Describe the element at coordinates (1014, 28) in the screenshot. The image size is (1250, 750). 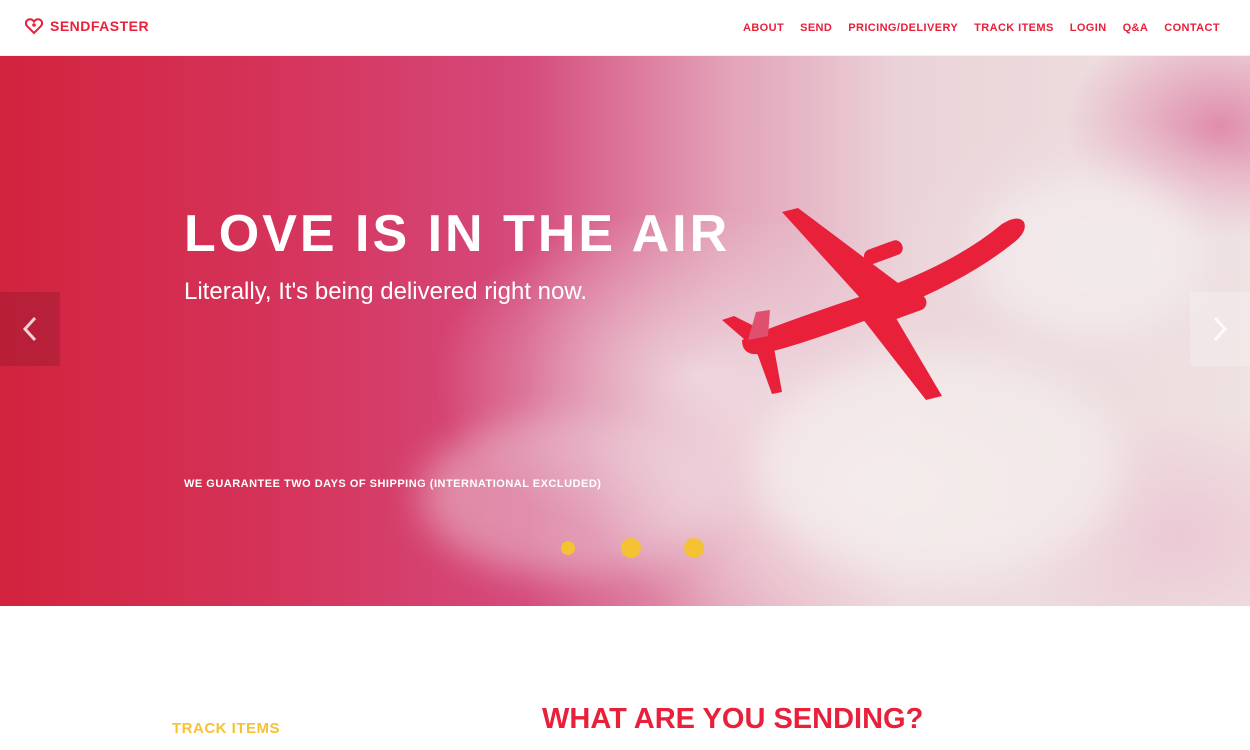
I see `nav-item-track-items: TRACK ITEMS` at that location.